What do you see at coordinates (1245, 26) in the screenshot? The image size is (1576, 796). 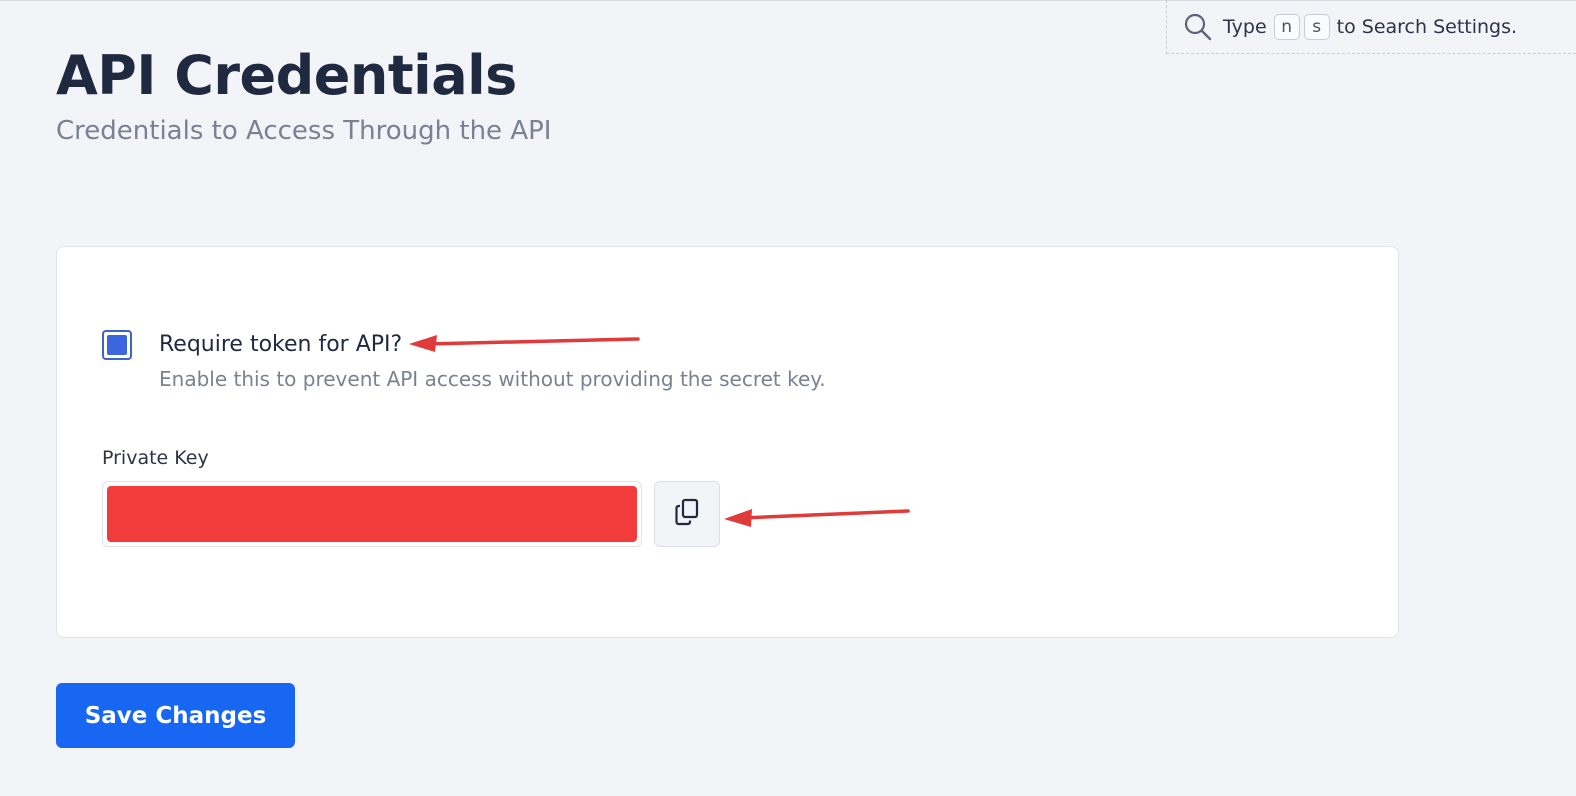 I see `search-hint-prefix: Type` at bounding box center [1245, 26].